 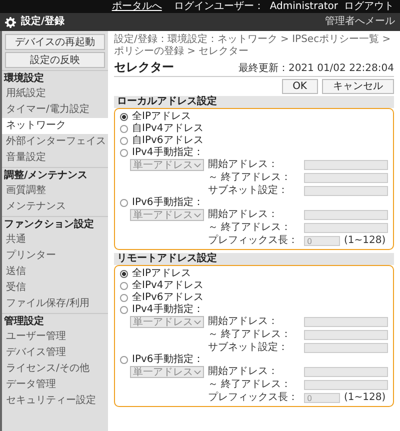 I want to click on cancel-button: キャンセル, so click(x=358, y=86).